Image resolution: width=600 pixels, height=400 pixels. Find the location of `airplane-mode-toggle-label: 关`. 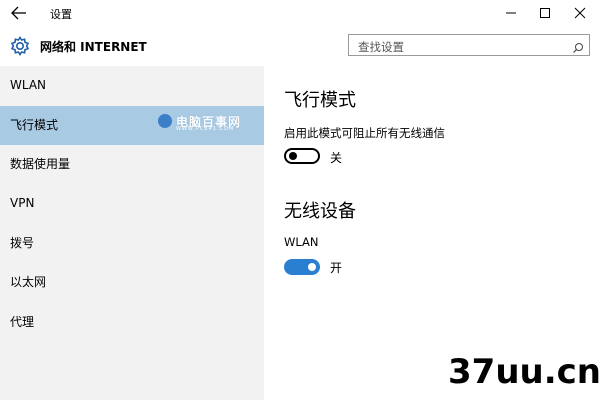

airplane-mode-toggle-label: 关 is located at coordinates (336, 158).